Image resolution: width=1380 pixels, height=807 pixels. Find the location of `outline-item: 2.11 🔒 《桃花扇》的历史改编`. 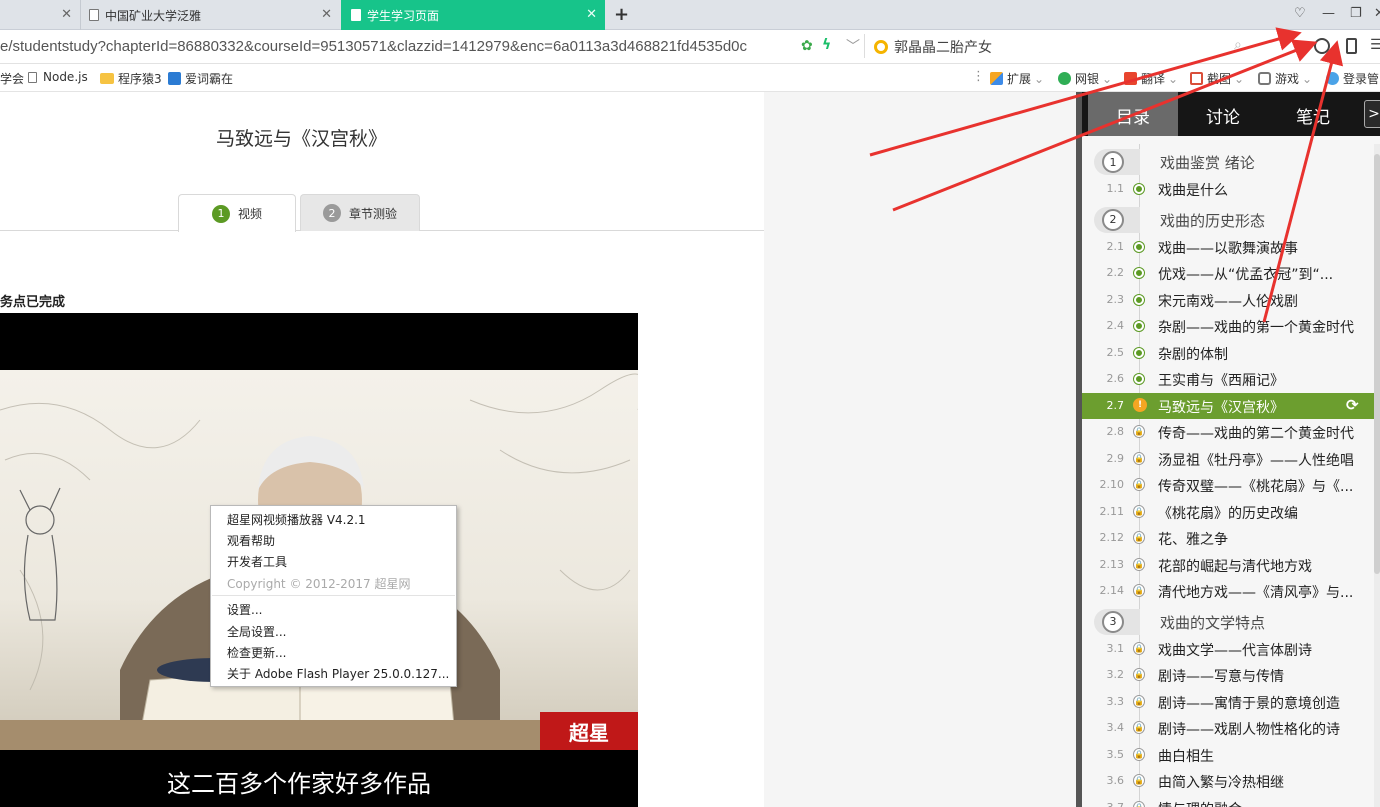

outline-item: 2.11 🔒 《桃花扇》的历史改编 is located at coordinates (1228, 512).